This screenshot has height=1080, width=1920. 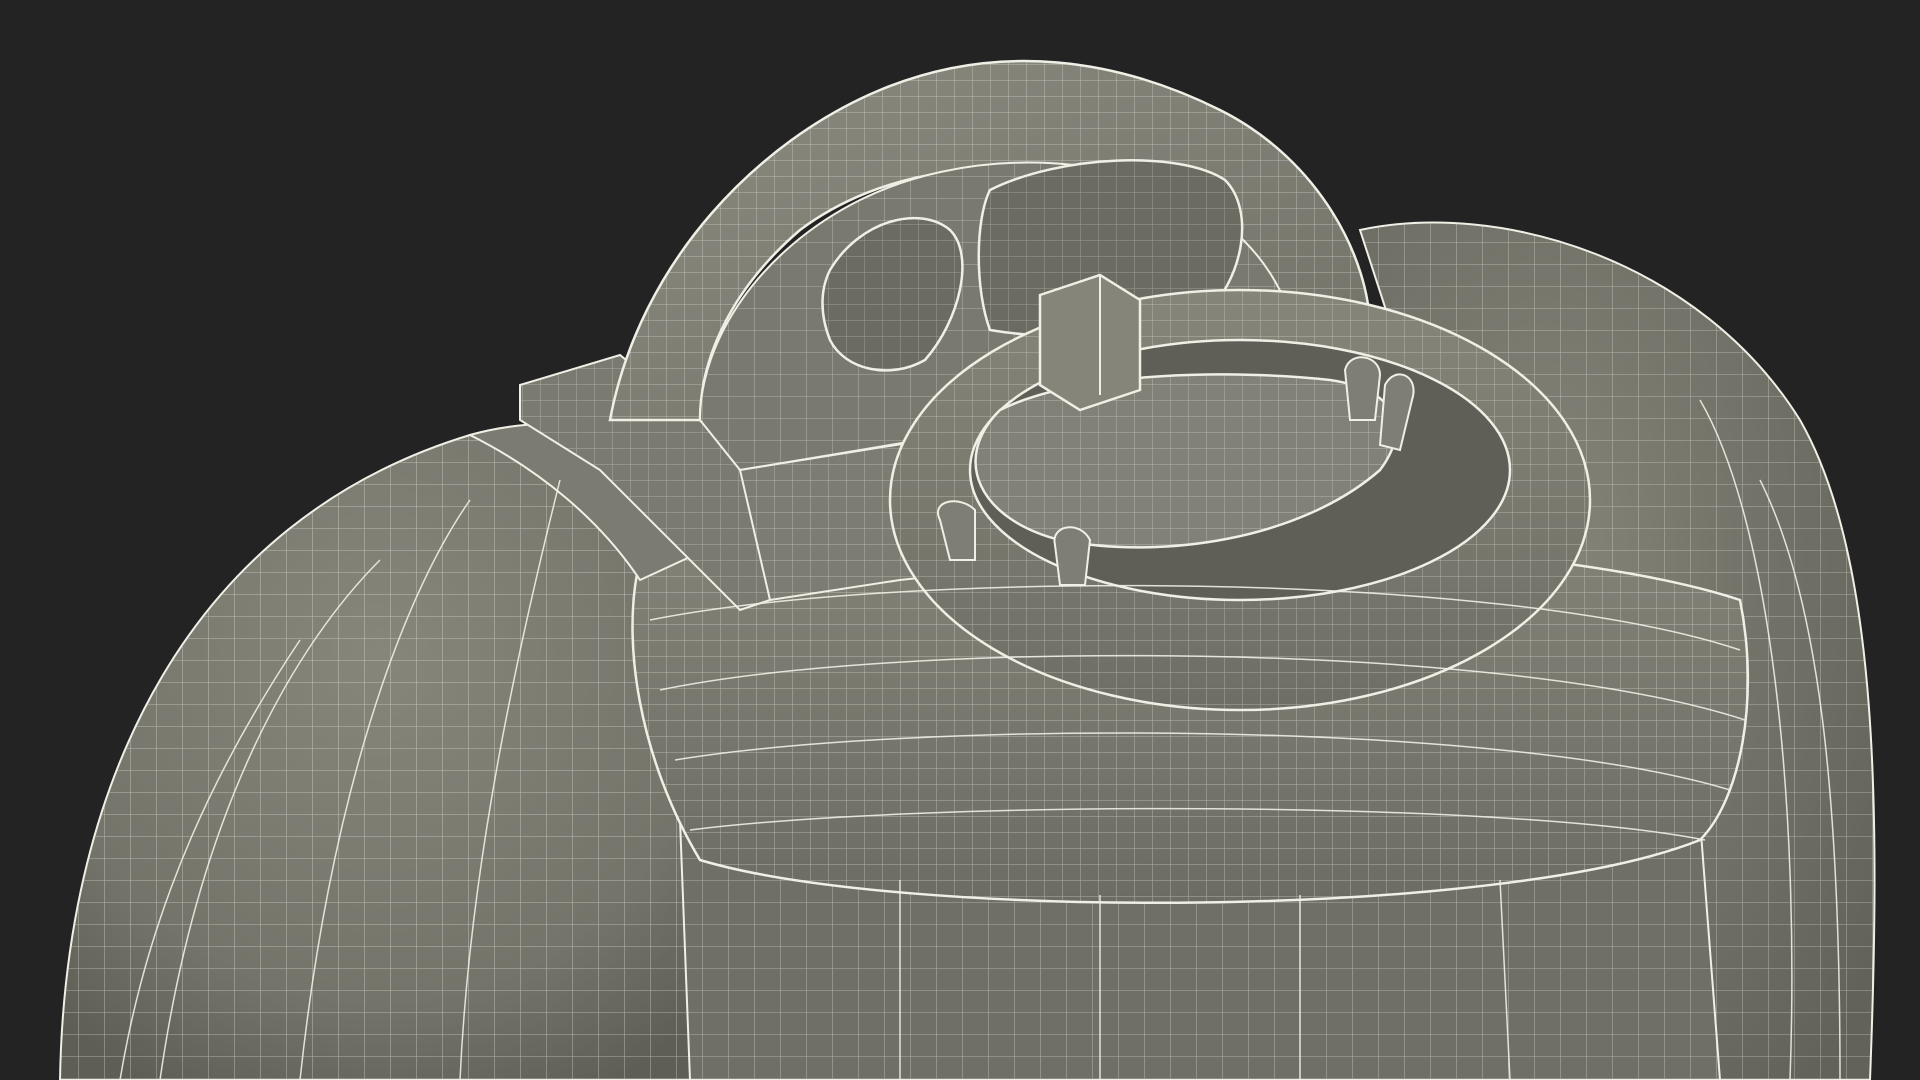 What do you see at coordinates (1090, 342) in the screenshot?
I see `latch-tab` at bounding box center [1090, 342].